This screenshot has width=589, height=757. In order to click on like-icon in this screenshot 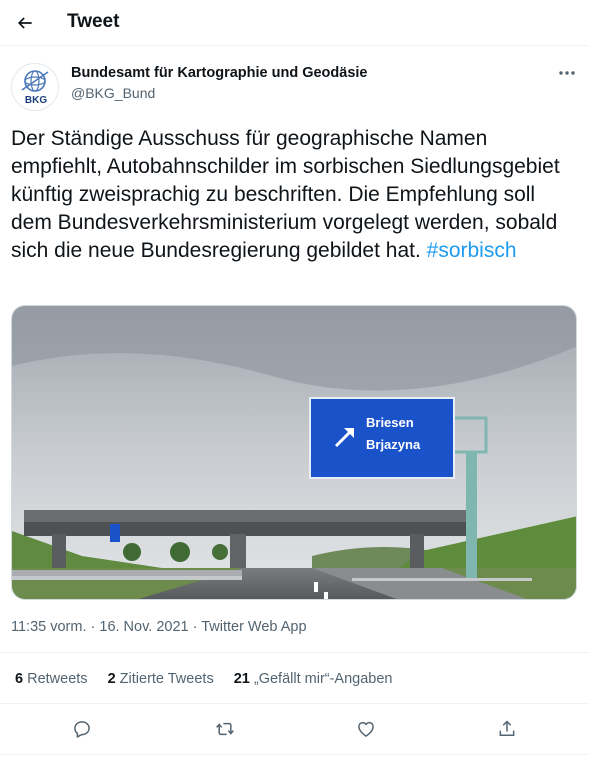, I will do `click(366, 729)`.